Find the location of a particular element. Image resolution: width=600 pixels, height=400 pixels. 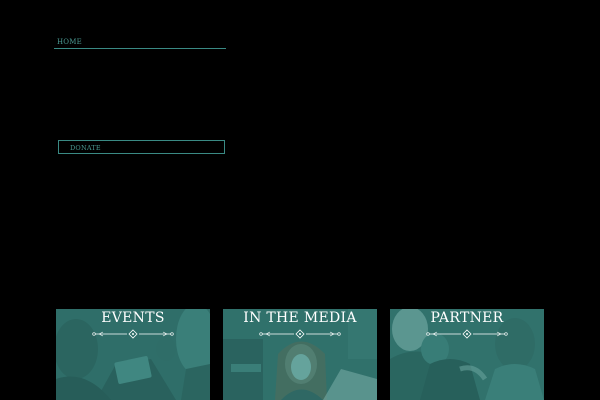

partner-title: PARTNER is located at coordinates (467, 318).